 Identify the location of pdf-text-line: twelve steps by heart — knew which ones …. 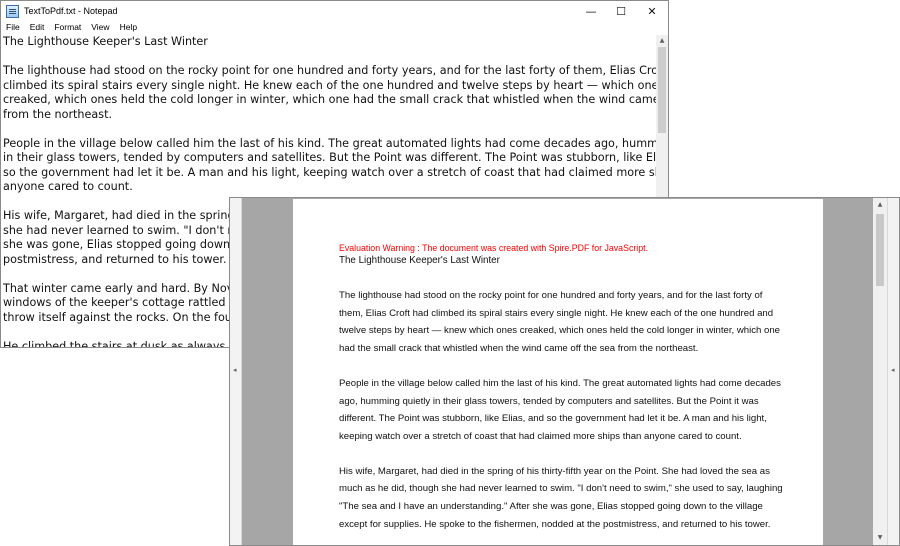
(560, 331).